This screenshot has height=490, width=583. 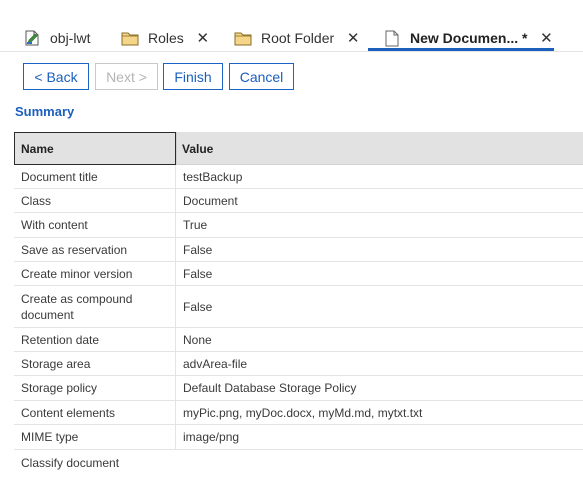 What do you see at coordinates (45, 111) in the screenshot?
I see `summary-heading: Summary` at bounding box center [45, 111].